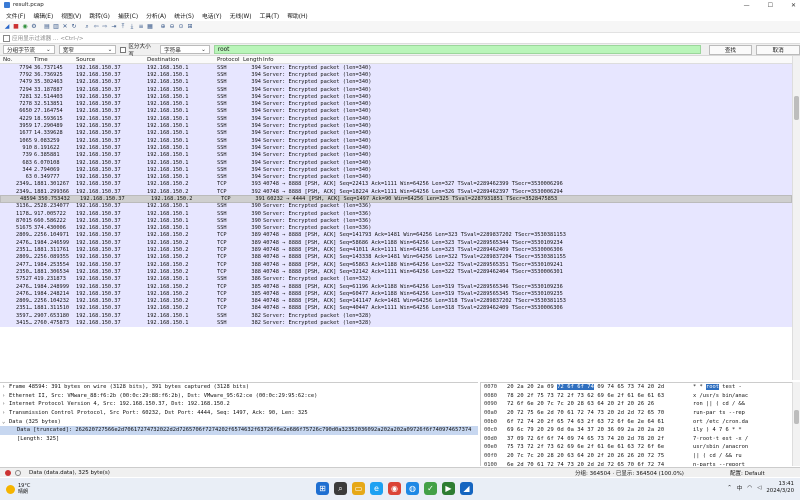  I want to click on wireshark-taskbar-icon: ◢, so click(466, 488).